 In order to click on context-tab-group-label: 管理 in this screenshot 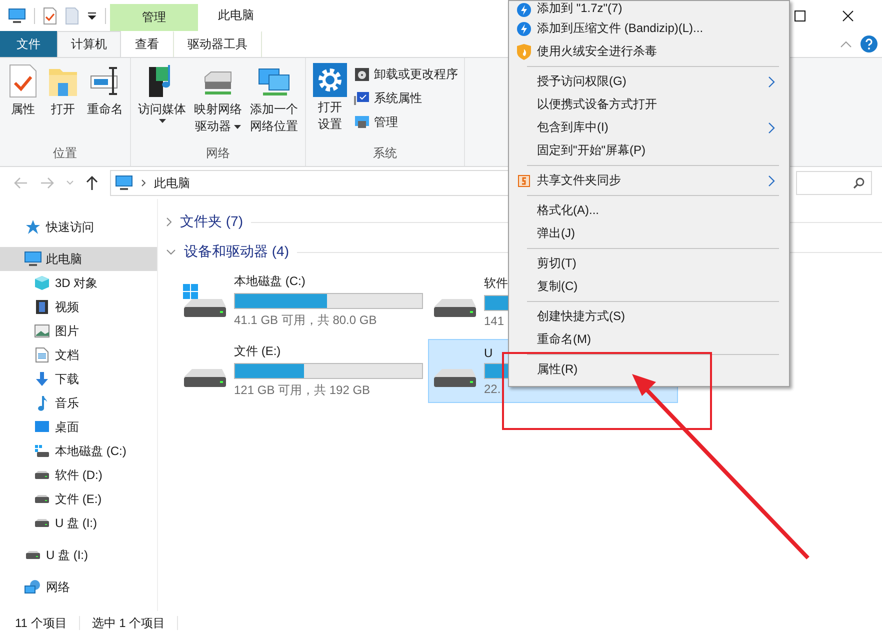, I will do `click(154, 17)`.